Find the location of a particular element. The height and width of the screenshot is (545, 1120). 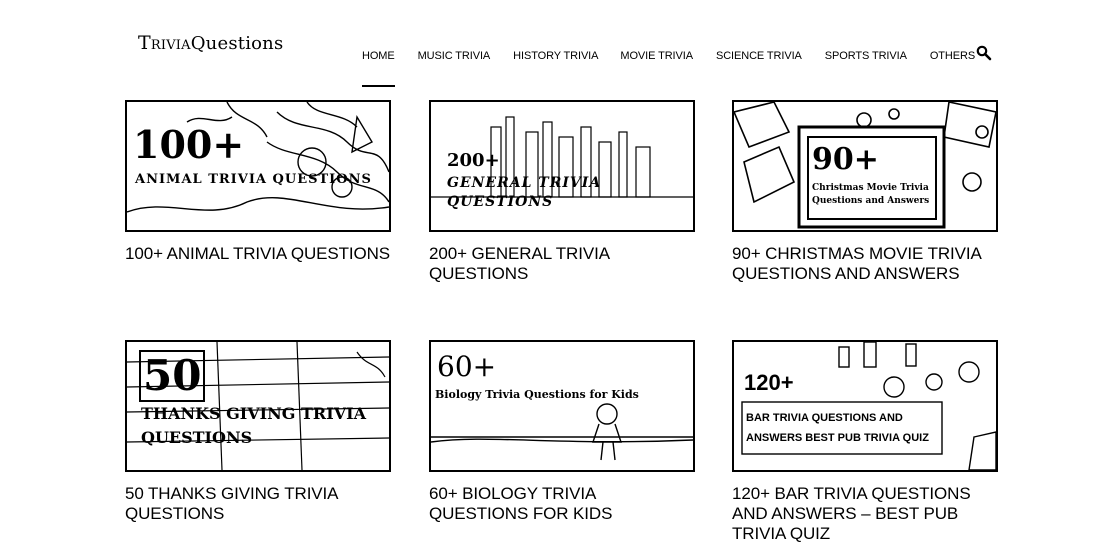

thumbnail-caption: GENERAL TRIVIA QUESTIONS is located at coordinates (524, 192).